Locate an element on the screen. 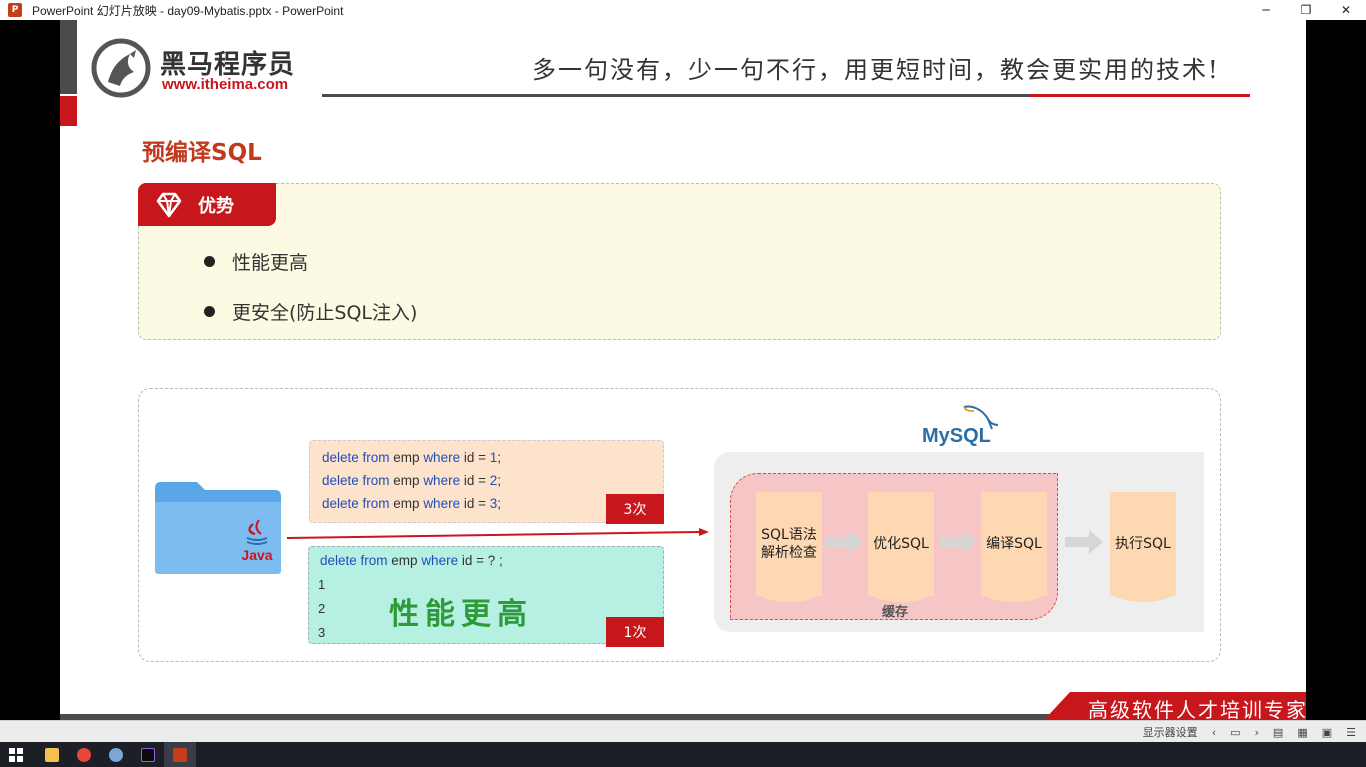 The image size is (1366, 767). pipeline-step-optimize: 优化SQL is located at coordinates (901, 547).